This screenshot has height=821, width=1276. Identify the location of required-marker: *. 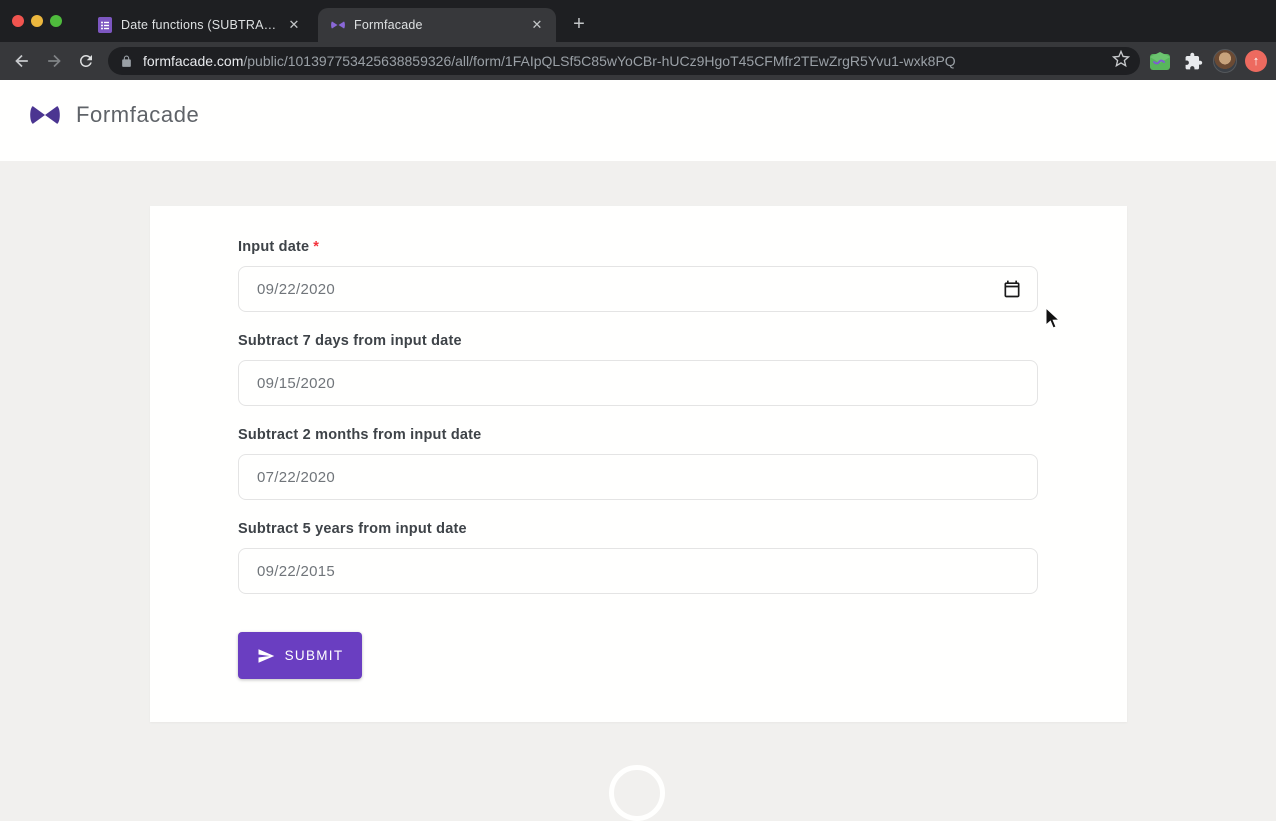
(316, 247).